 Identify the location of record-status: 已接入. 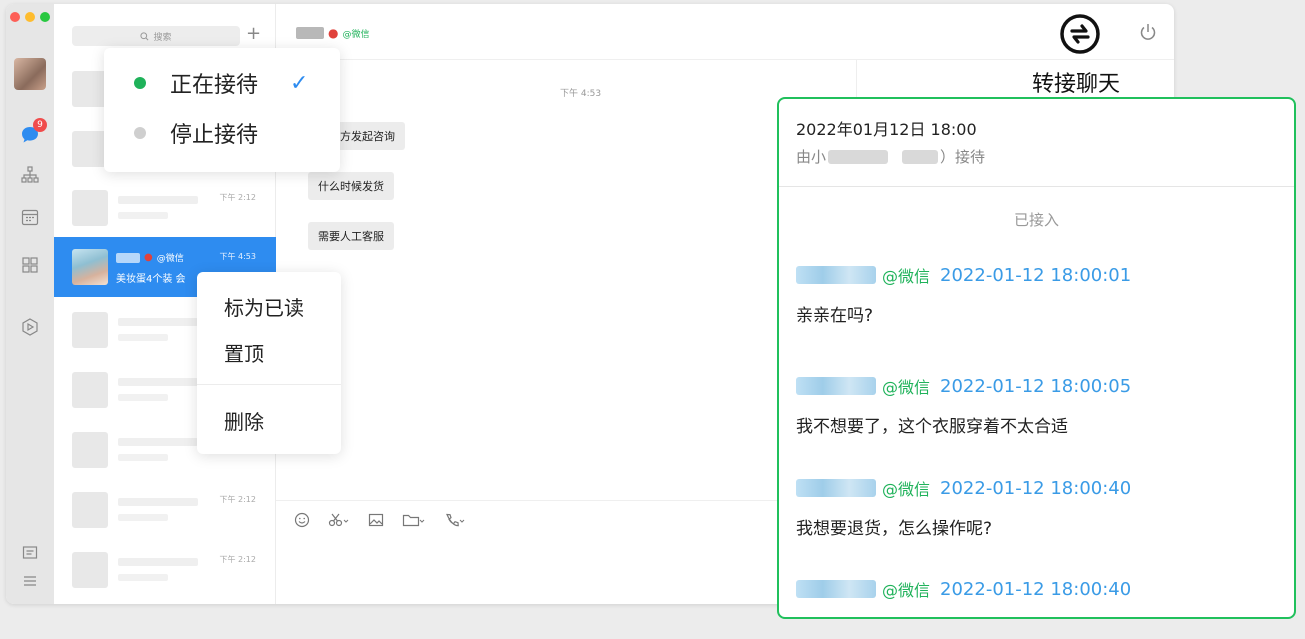
(1036, 220).